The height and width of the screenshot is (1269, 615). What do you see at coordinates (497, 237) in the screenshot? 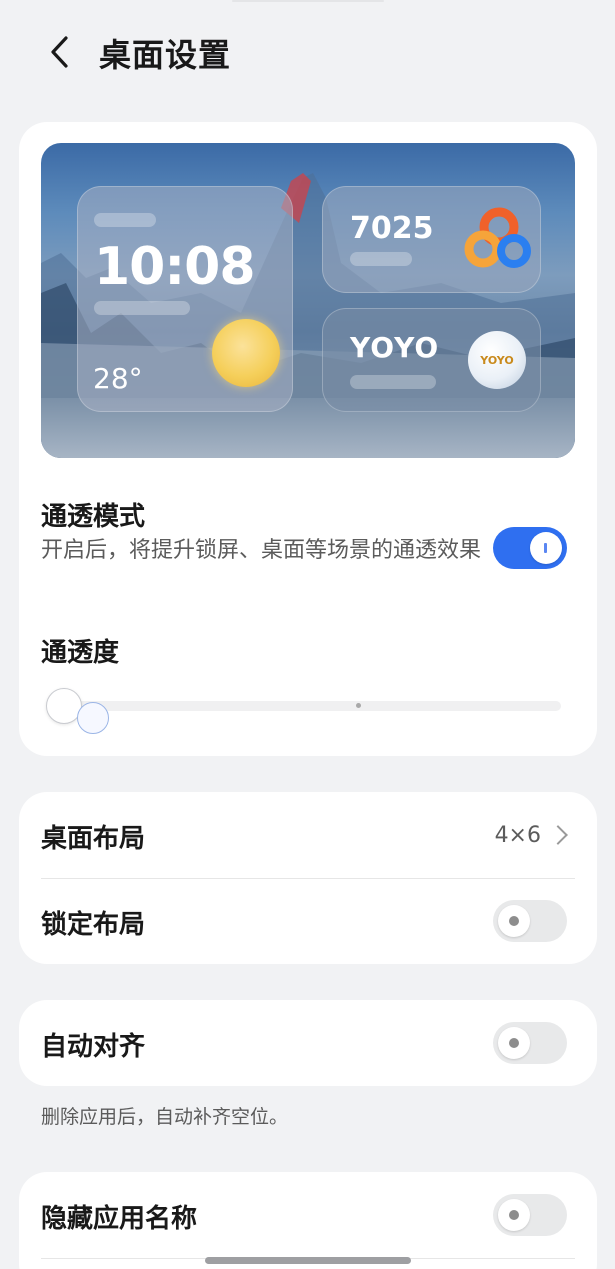
I see `app-logo-icon` at bounding box center [497, 237].